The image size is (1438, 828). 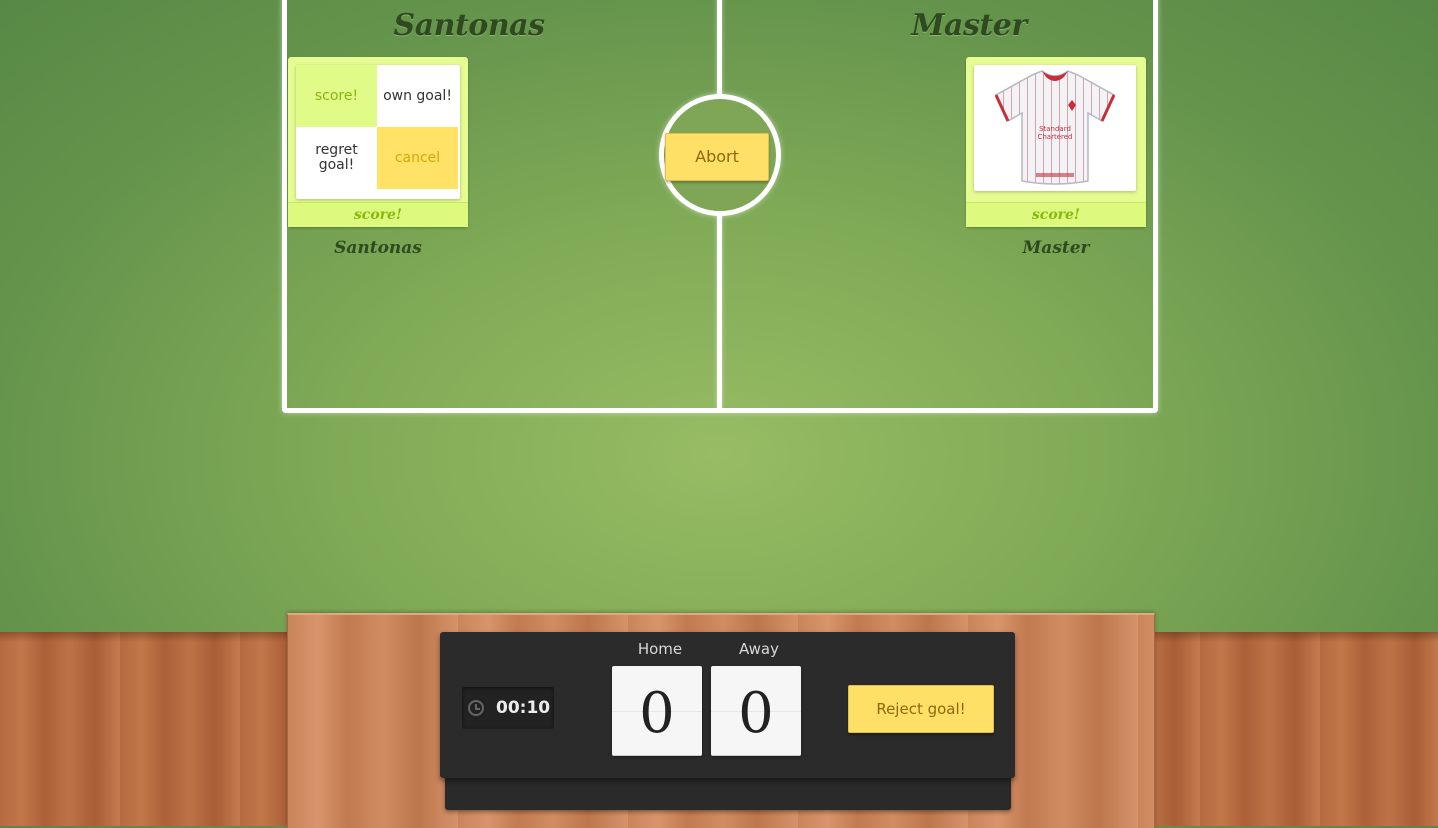 I want to click on jersey-image: Standard Chartered, so click(x=1055, y=128).